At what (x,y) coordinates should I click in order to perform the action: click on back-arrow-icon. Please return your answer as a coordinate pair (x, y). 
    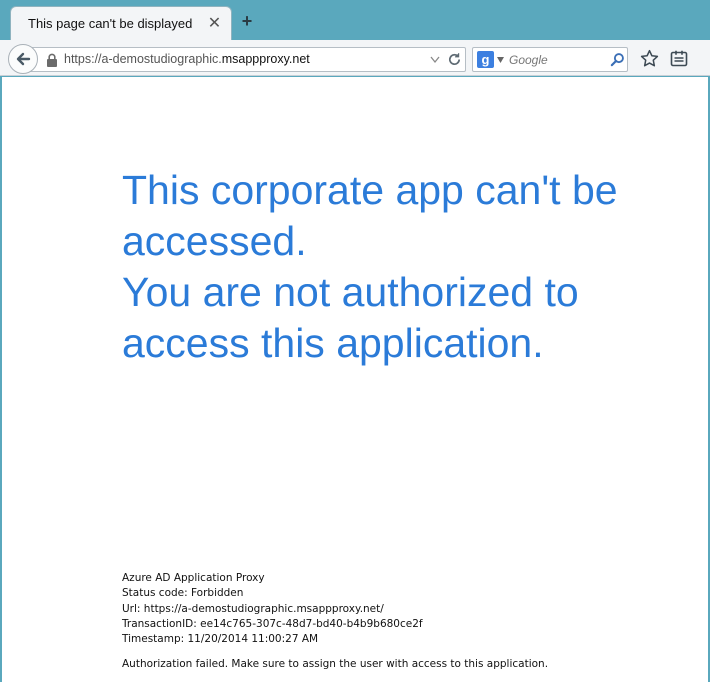
    Looking at the image, I should click on (23, 59).